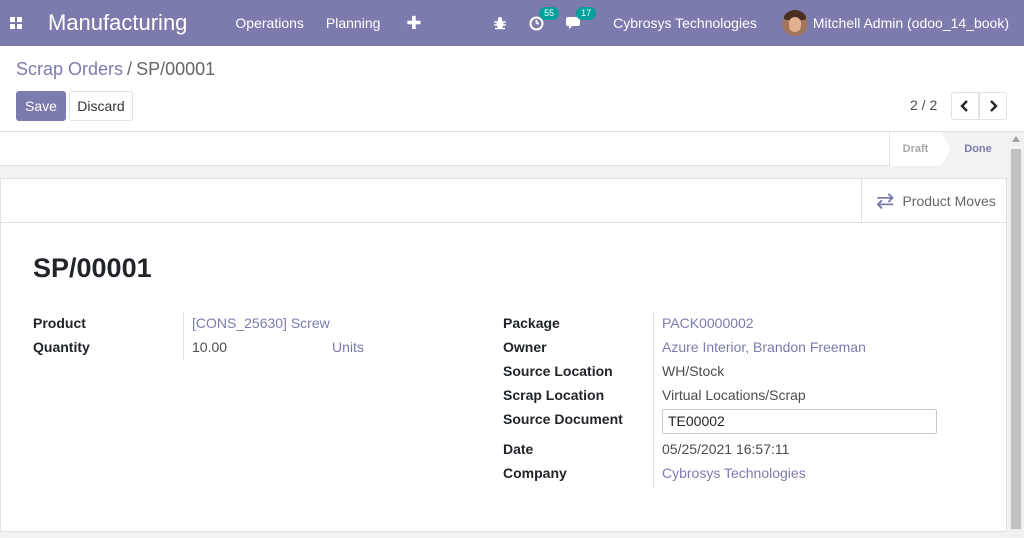 The image size is (1024, 538). I want to click on package-value: PACK0000002, so click(708, 323).